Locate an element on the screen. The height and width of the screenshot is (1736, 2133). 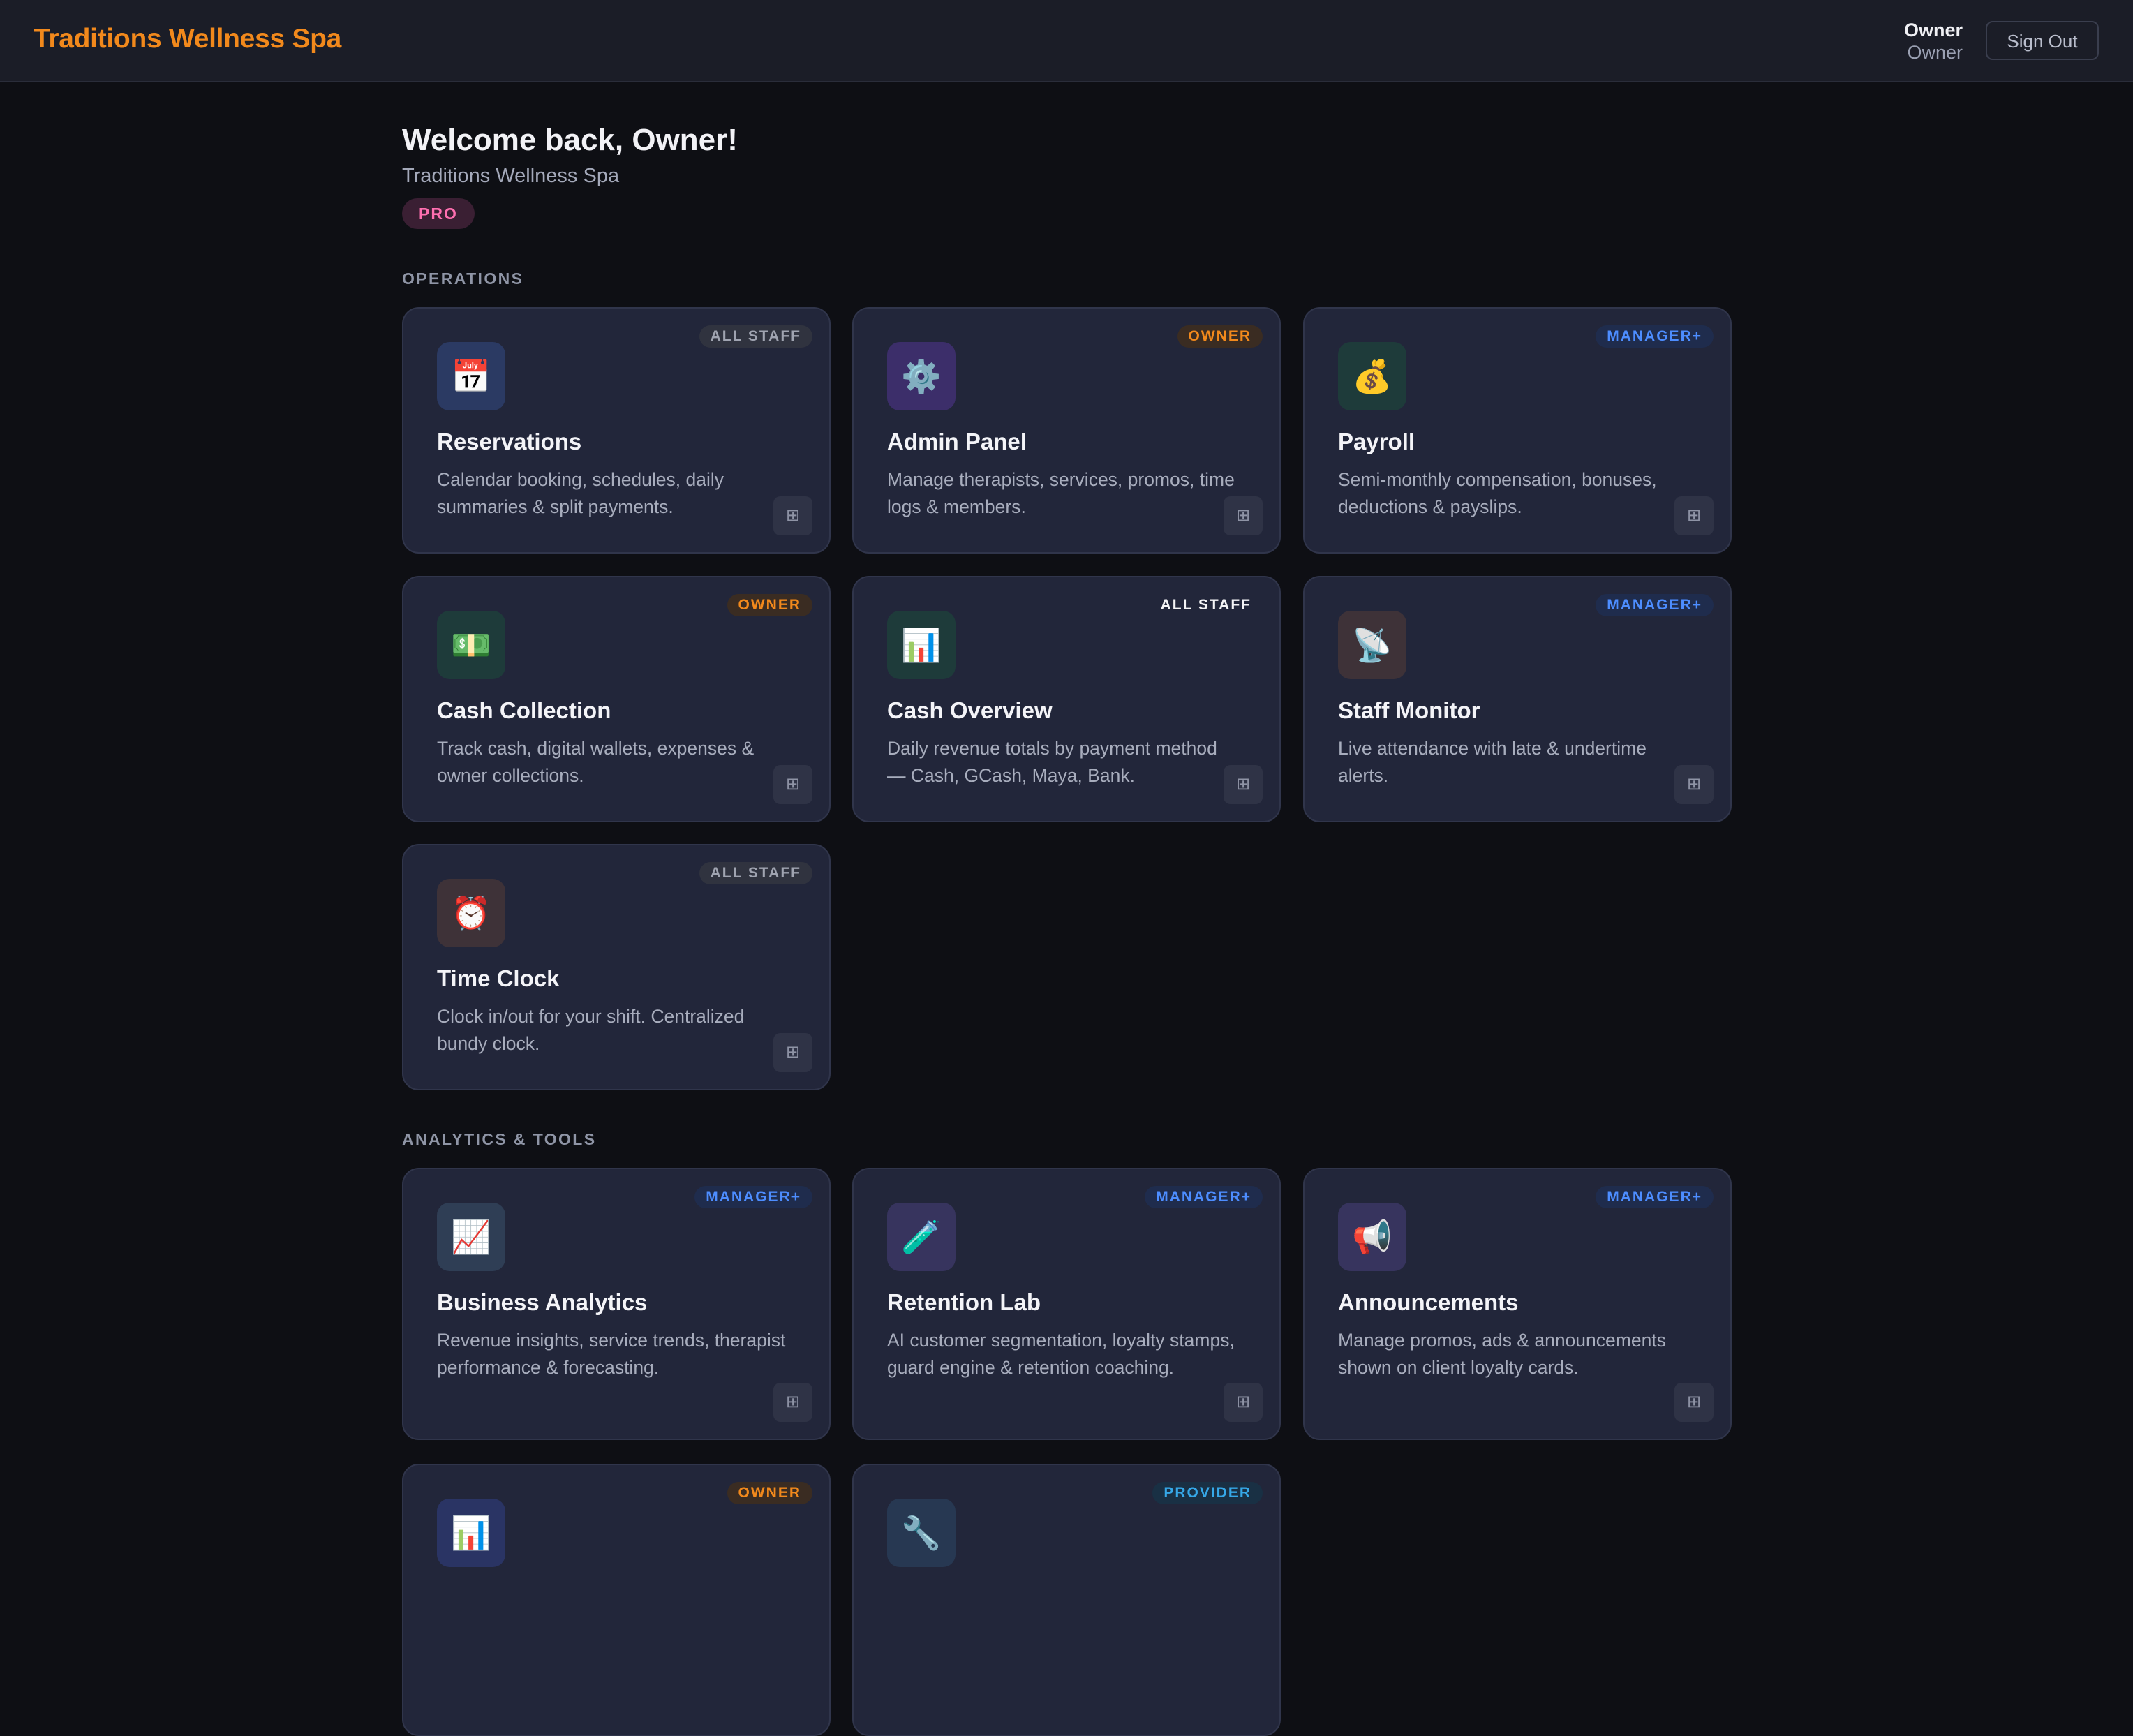
user-name: Owner is located at coordinates (1933, 30).